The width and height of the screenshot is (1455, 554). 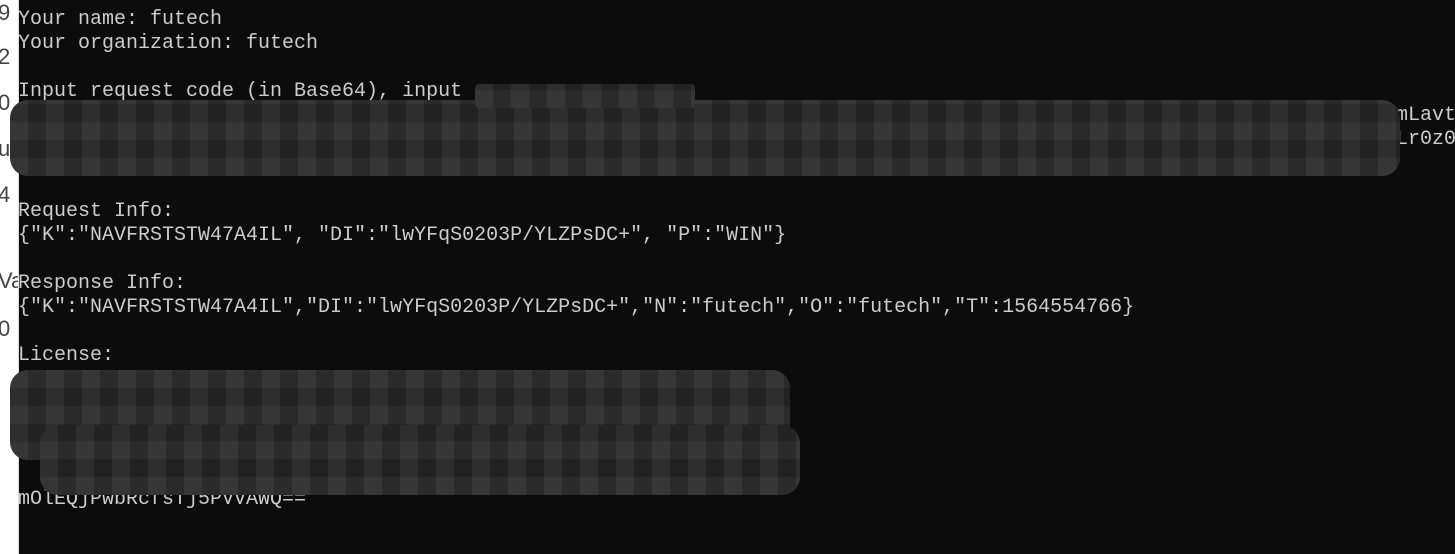 I want to click on fragment: 2, so click(x=5, y=57).